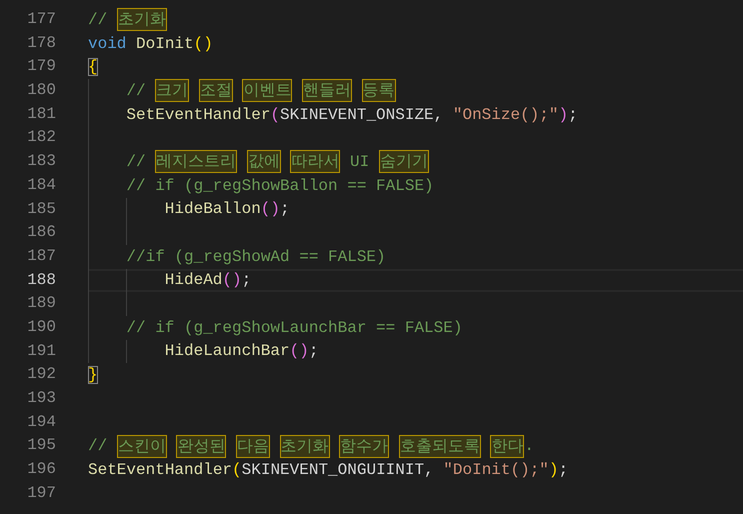  I want to click on comment-text: // if (g_regShowLaunchBar == FALSE), so click(294, 327).